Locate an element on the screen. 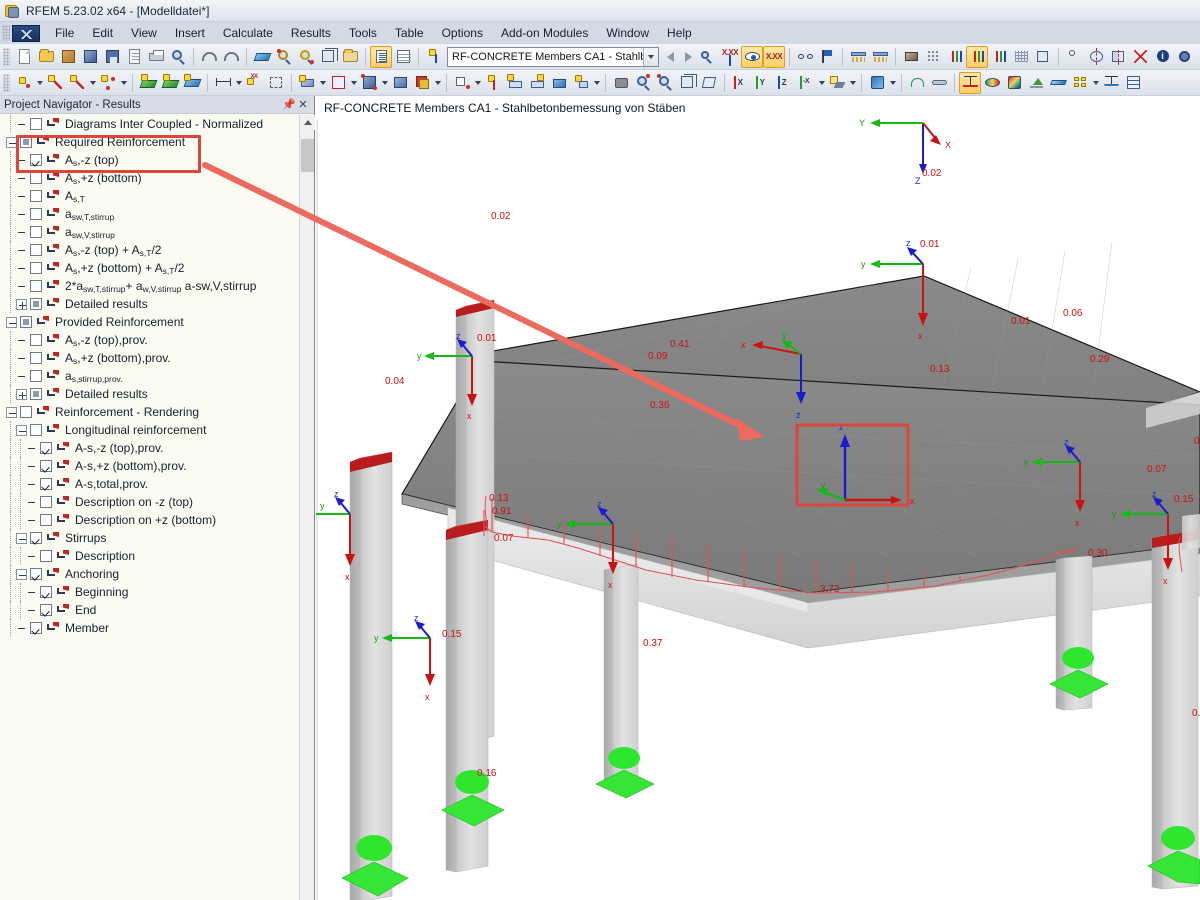 Image resolution: width=1200 pixels, height=900 pixels. hand-pan-icon is located at coordinates (621, 83).